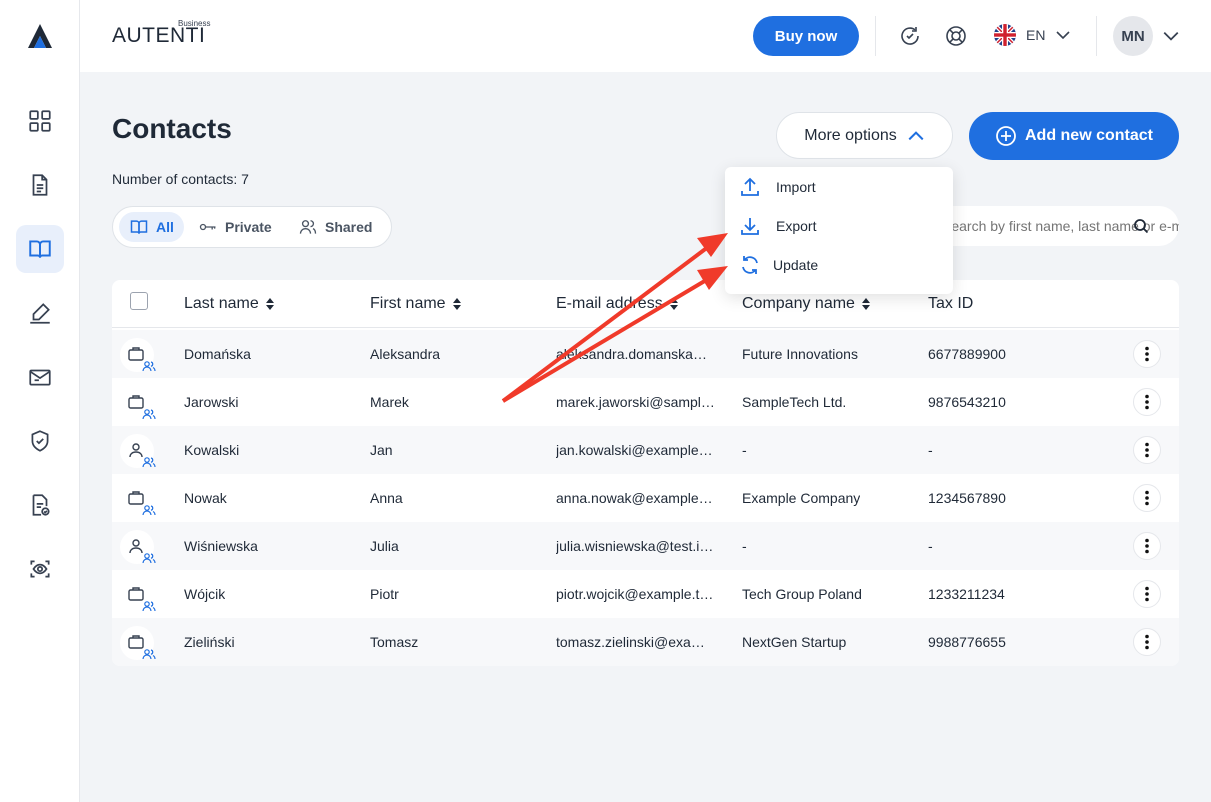 Image resolution: width=1211 pixels, height=802 pixels. Describe the element at coordinates (40, 185) in the screenshot. I see `nav-documents` at that location.